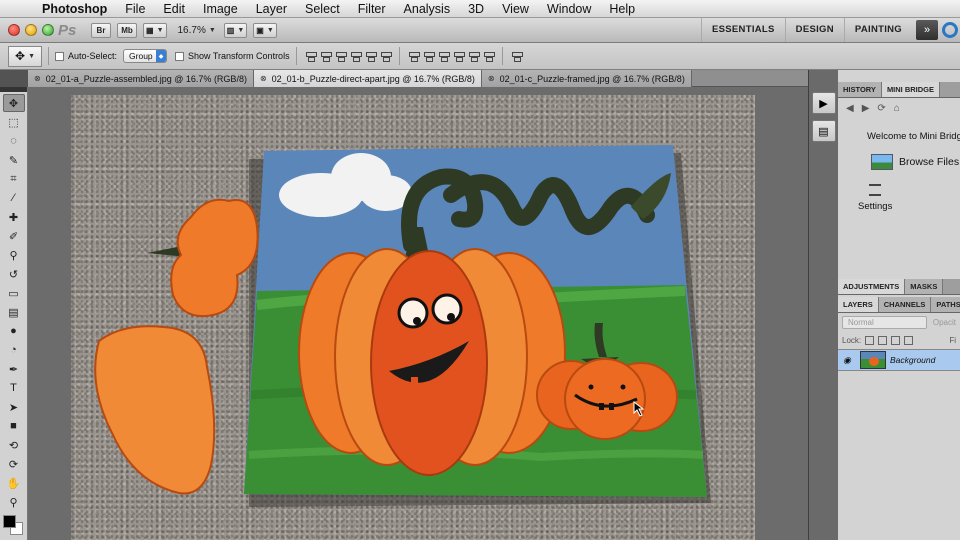  What do you see at coordinates (372, 9) in the screenshot?
I see `menu-filter: Filter` at bounding box center [372, 9].